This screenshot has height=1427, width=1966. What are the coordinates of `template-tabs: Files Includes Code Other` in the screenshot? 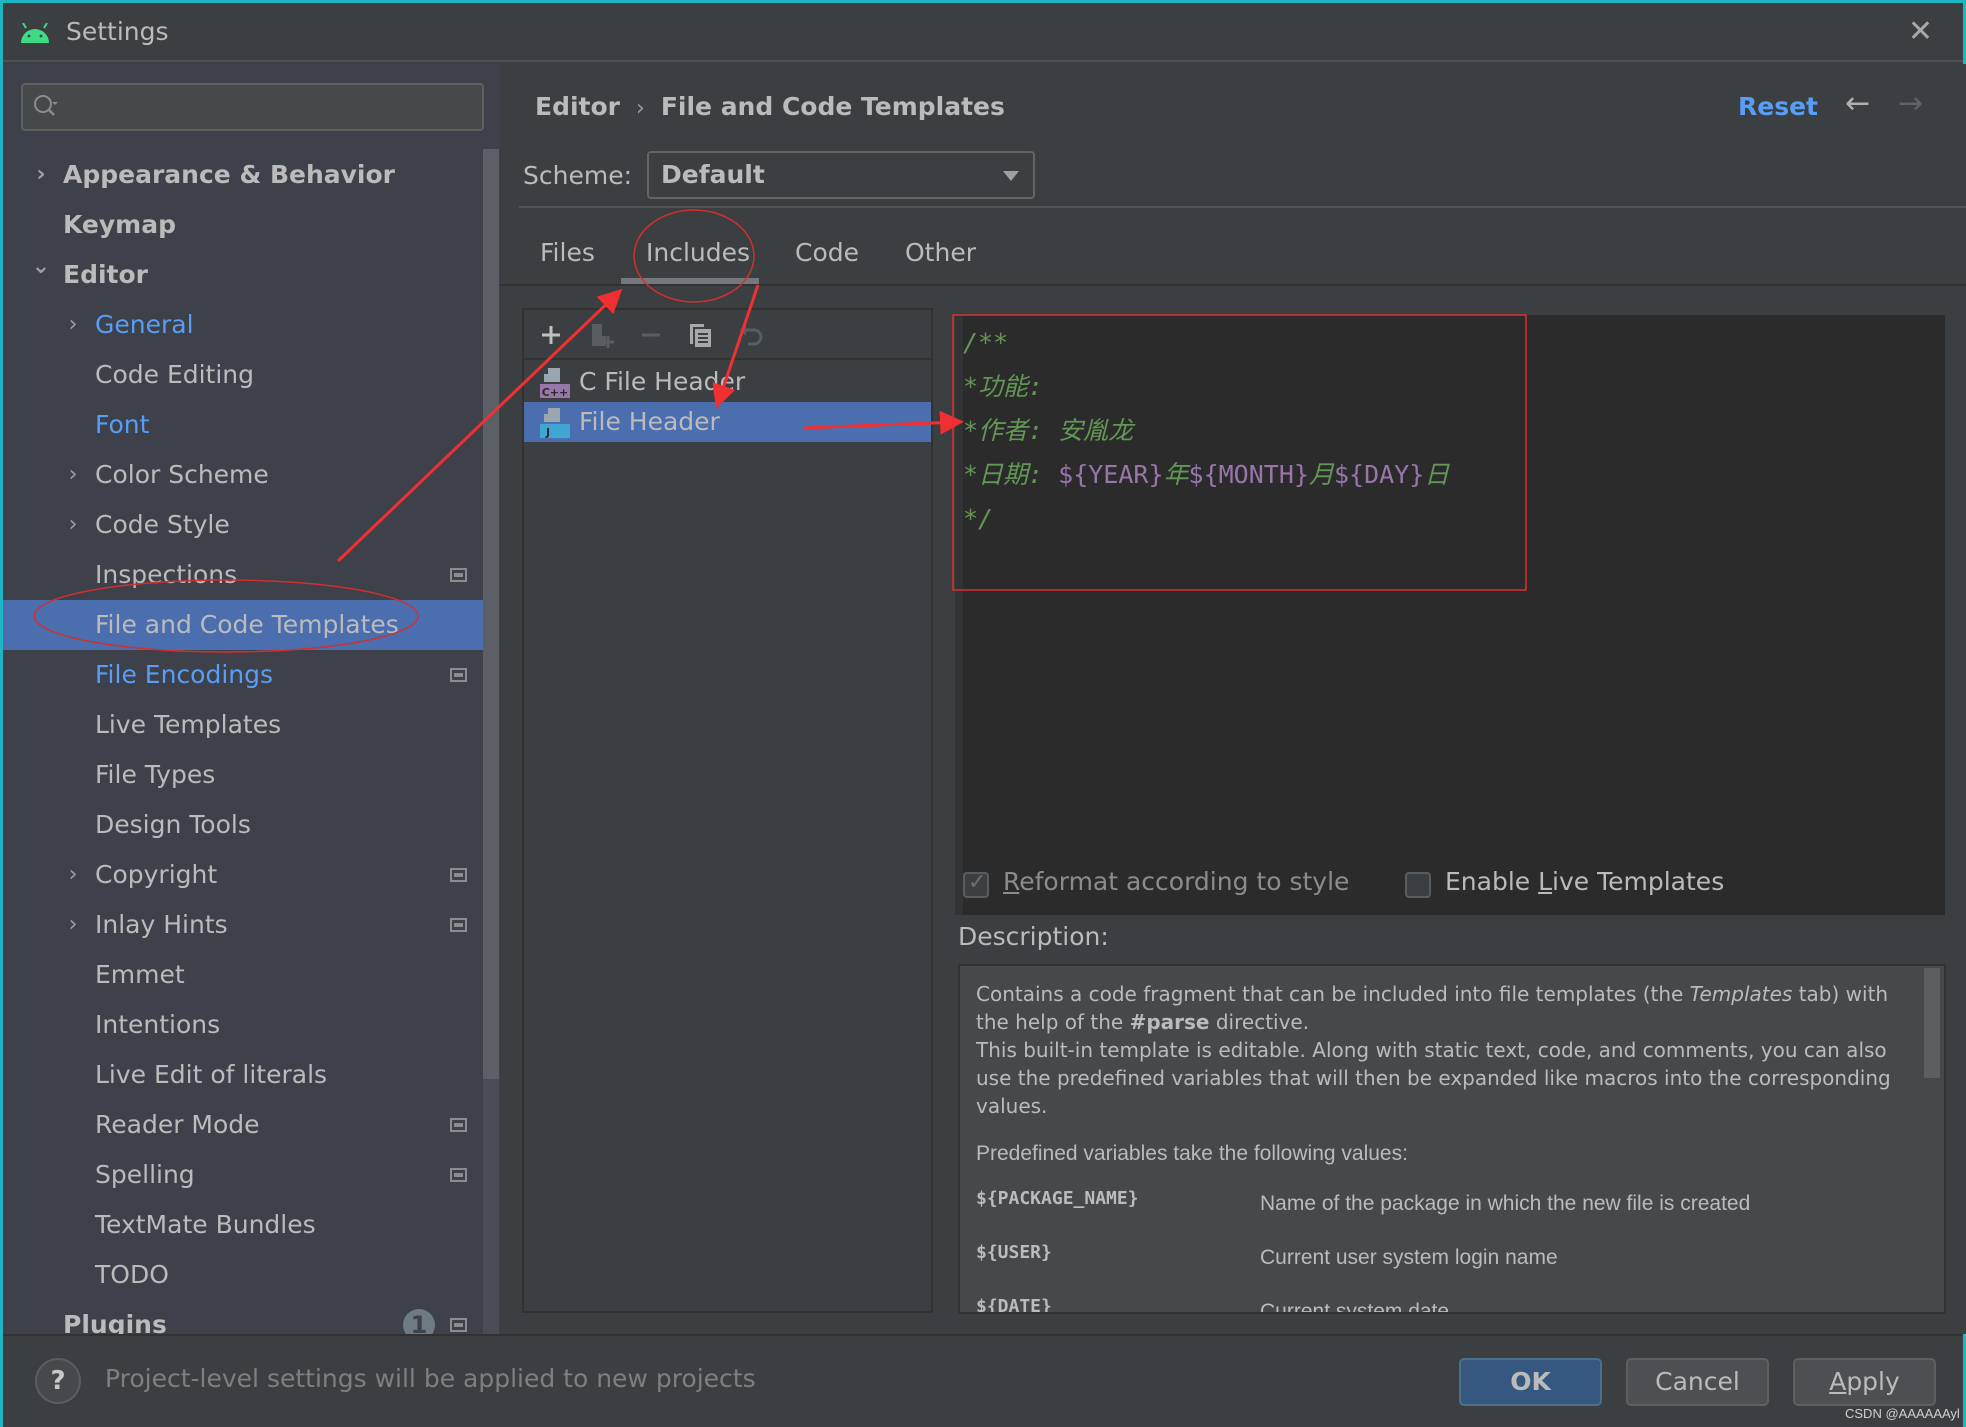 It's located at (1233, 255).